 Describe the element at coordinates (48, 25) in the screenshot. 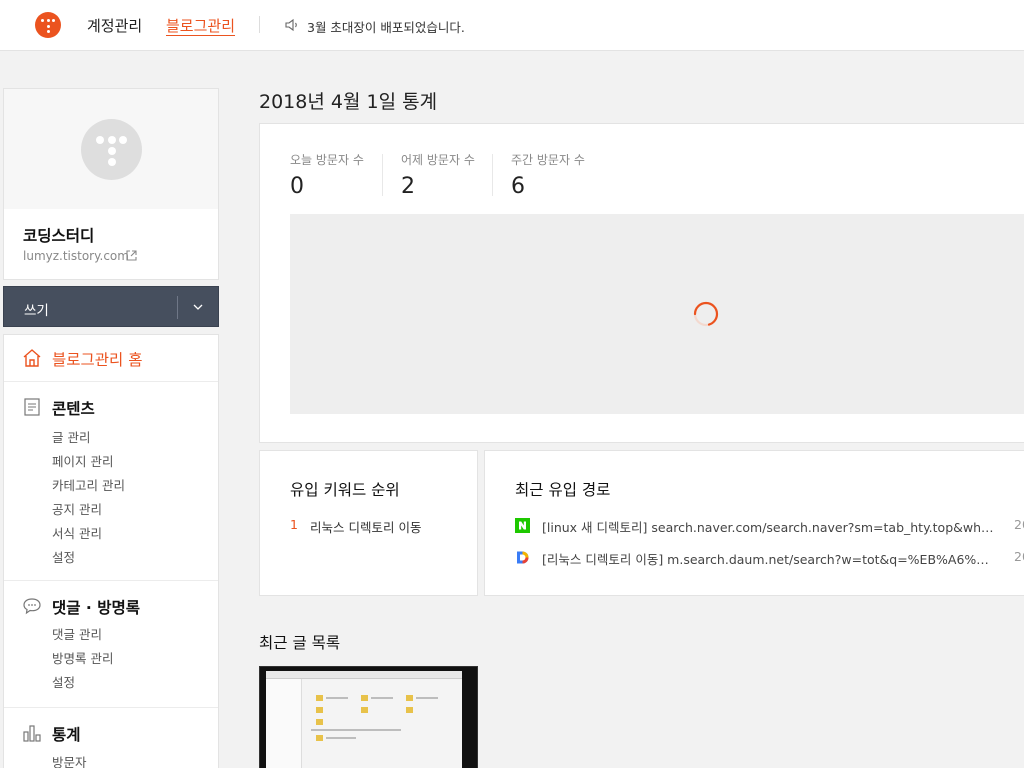

I see `tistory-logo` at that location.